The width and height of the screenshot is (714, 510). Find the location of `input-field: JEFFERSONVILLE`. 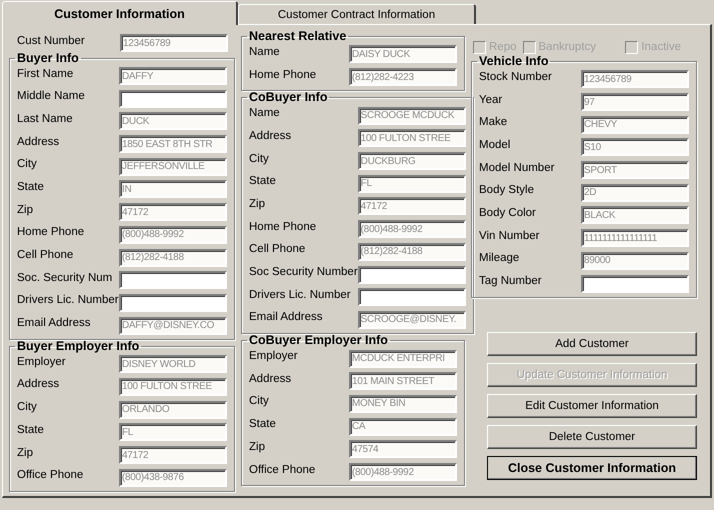

input-field: JEFFERSONVILLE is located at coordinates (173, 167).